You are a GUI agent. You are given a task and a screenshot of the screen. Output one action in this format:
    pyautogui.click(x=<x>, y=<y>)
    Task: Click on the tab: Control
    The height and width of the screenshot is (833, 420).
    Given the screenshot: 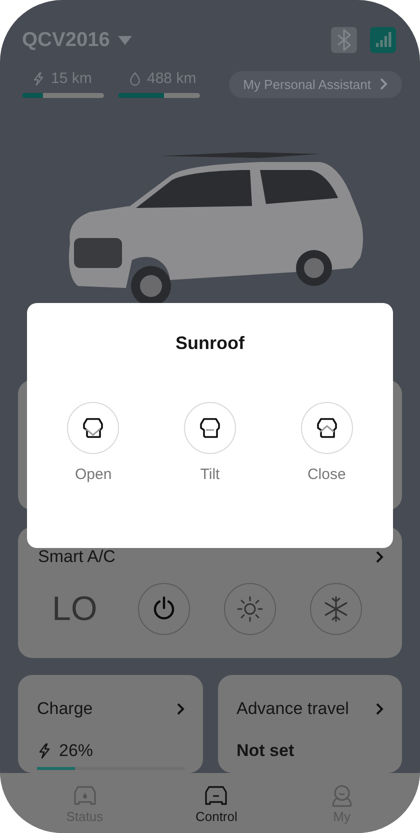 What is the action you would take?
    pyautogui.click(x=216, y=803)
    